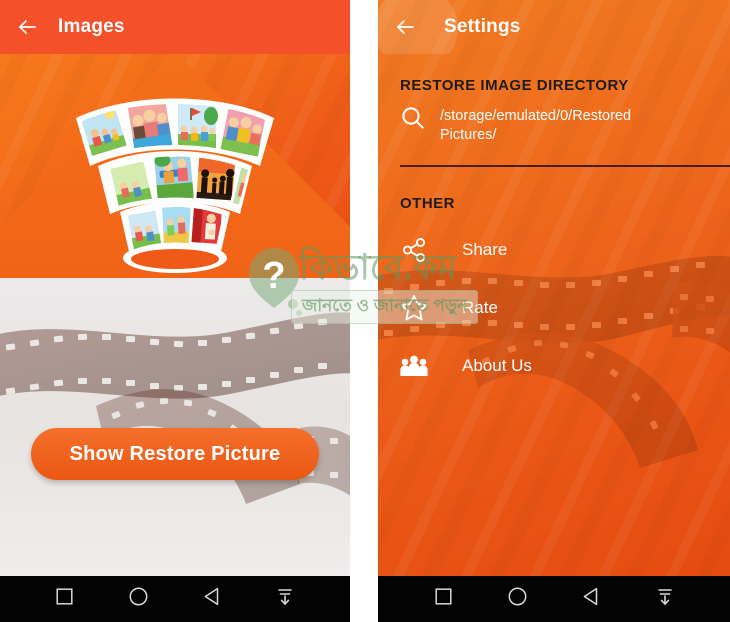 The width and height of the screenshot is (730, 622). I want to click on settings-app-bar: Settings, so click(554, 27).